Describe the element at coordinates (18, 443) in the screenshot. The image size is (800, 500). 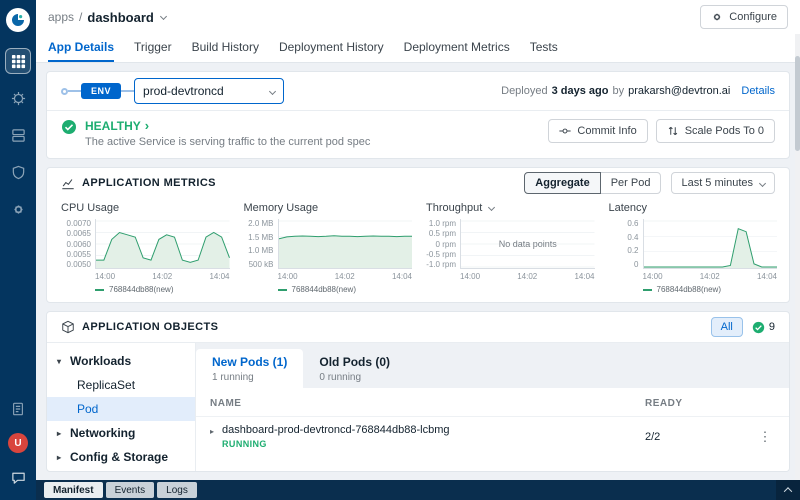
I see `user-avatar: U` at that location.